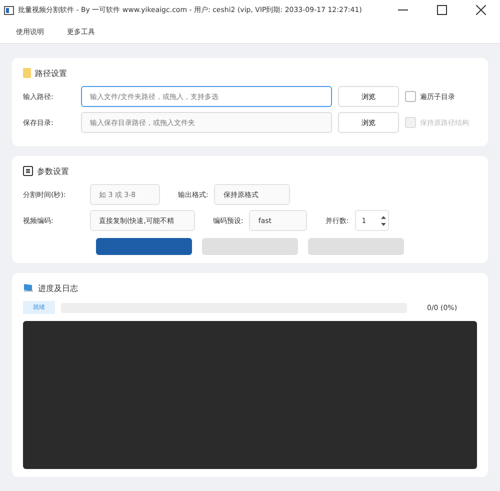  I want to click on spin-arrows-icon, so click(383, 220).